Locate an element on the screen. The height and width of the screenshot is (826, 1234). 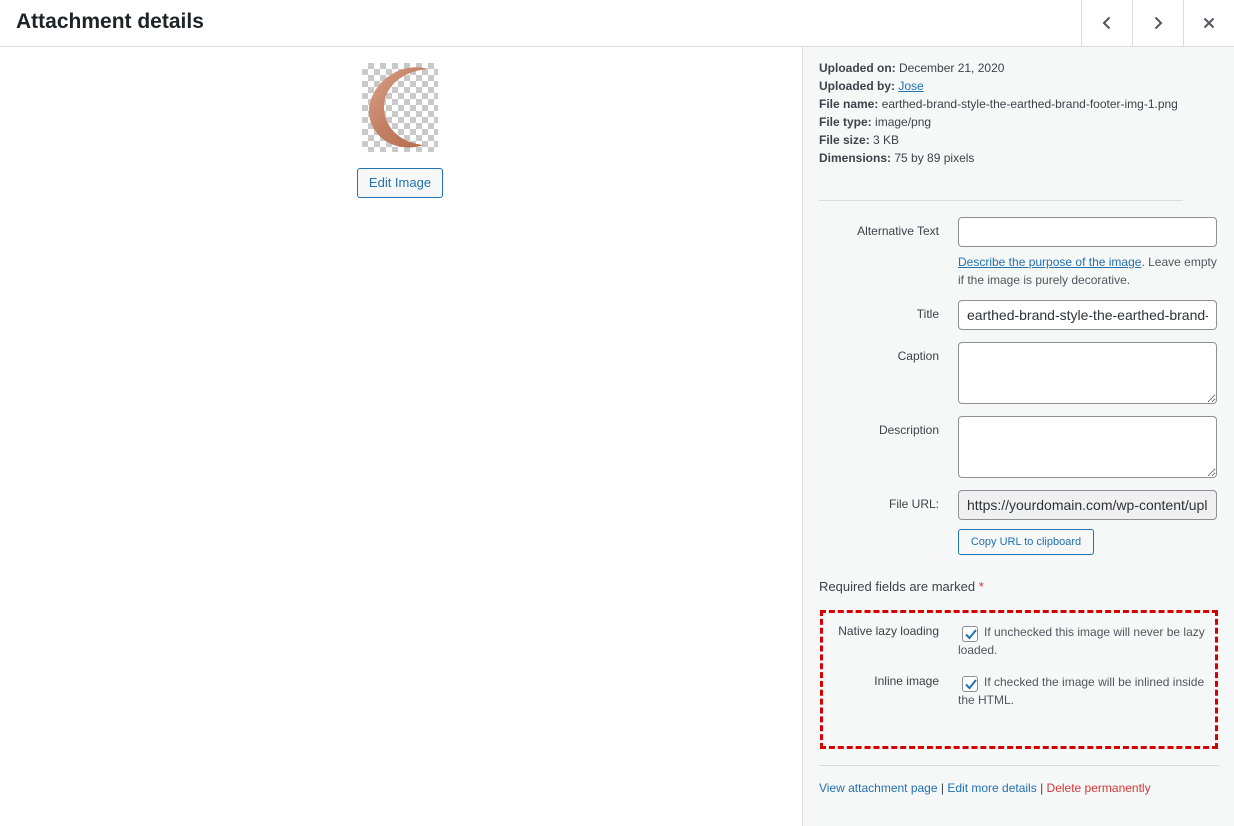
edit-details-link: Edit more details is located at coordinates (991, 788).